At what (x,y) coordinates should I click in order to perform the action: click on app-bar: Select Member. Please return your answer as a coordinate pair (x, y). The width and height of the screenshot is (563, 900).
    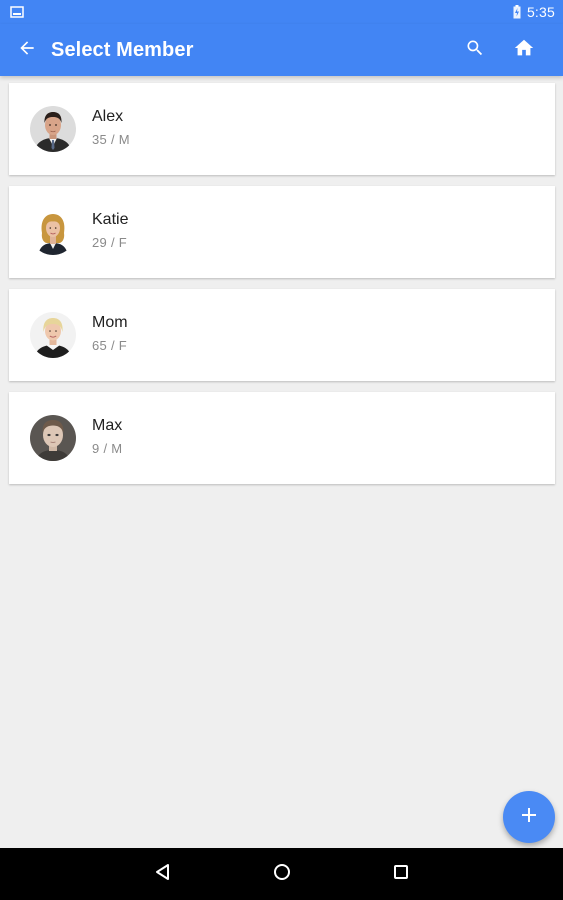
    Looking at the image, I should click on (281, 50).